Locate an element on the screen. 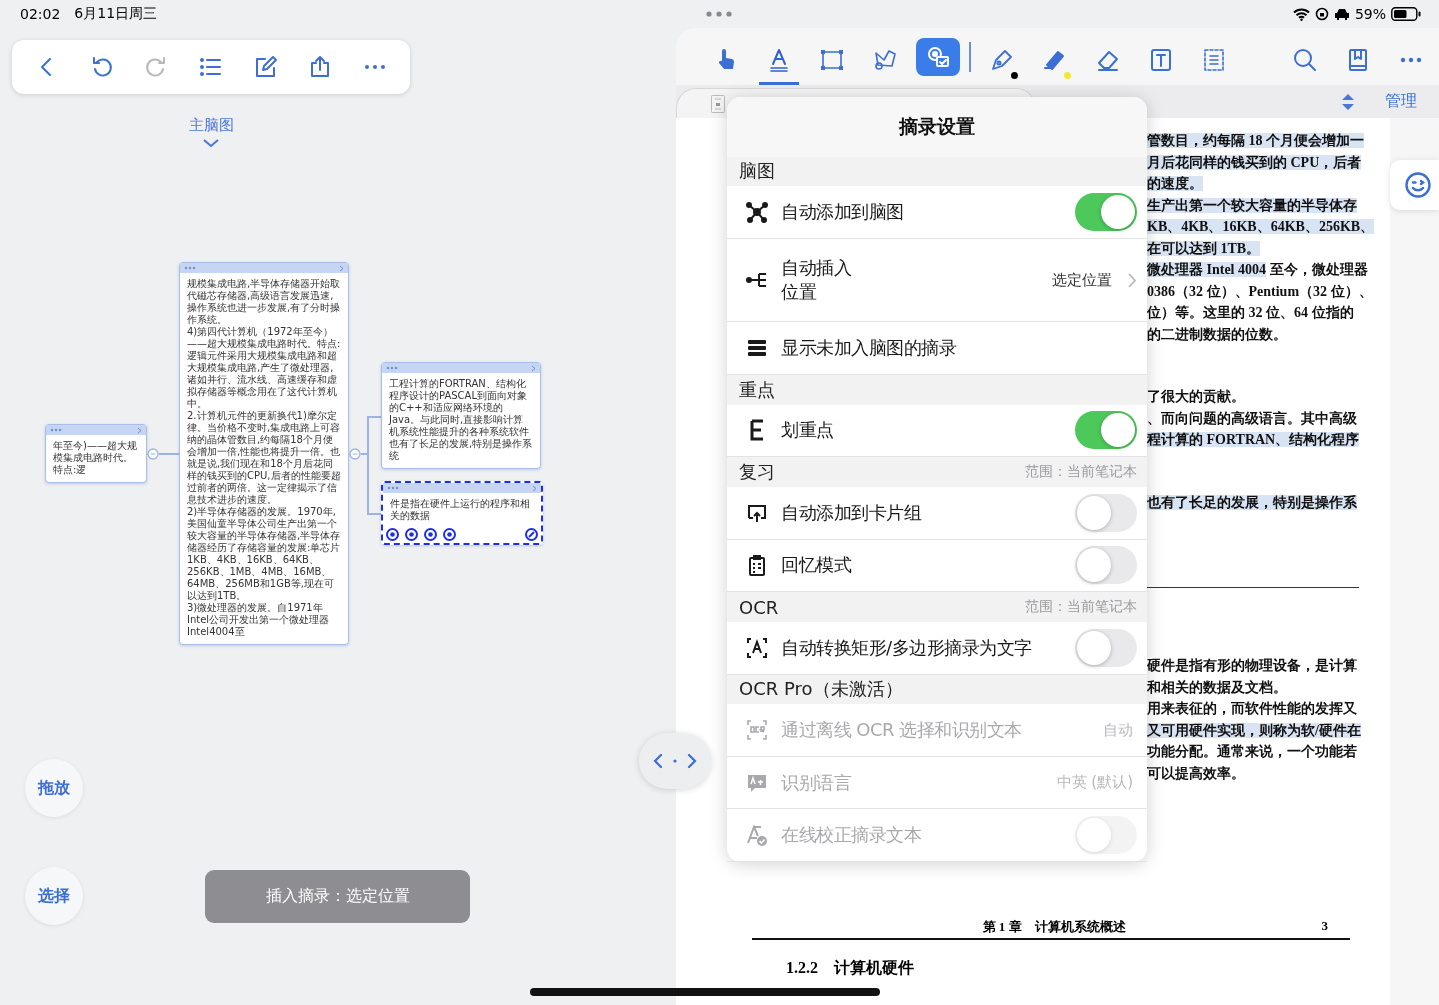  mindmap-node: 件是指在硬件上运行的程序和相关的数据 is located at coordinates (462, 513).